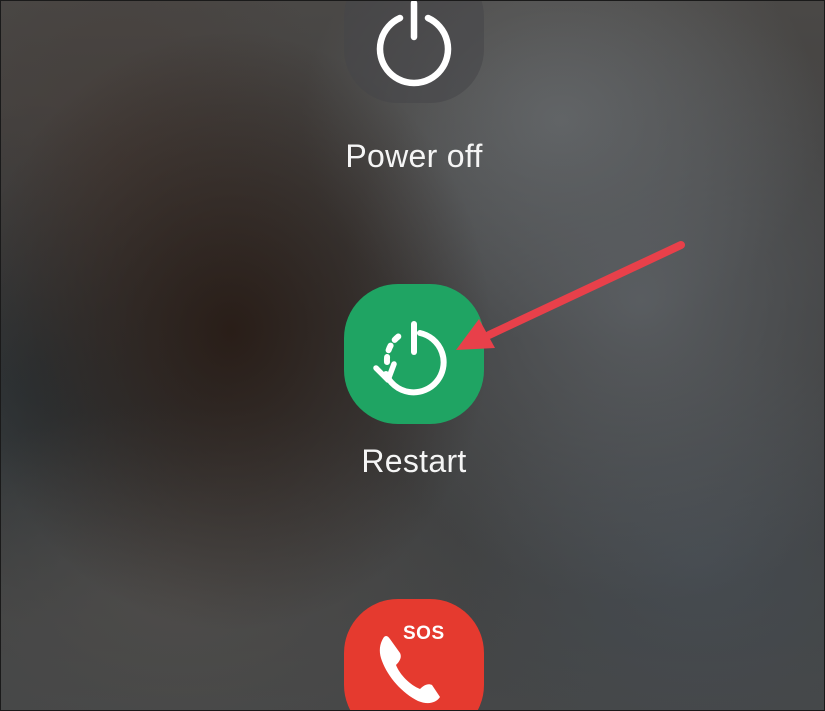  I want to click on restart-button, so click(414, 354).